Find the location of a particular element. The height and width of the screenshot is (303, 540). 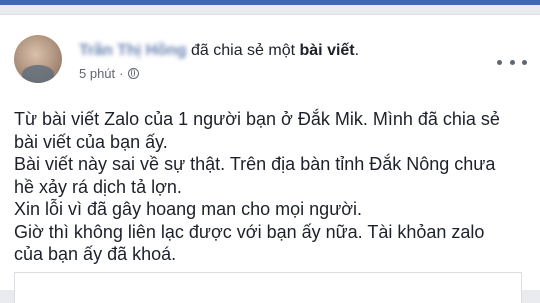

post-header: Trần Thị Hồng đã chia sẻ một bài viết. is located at coordinates (219, 51).